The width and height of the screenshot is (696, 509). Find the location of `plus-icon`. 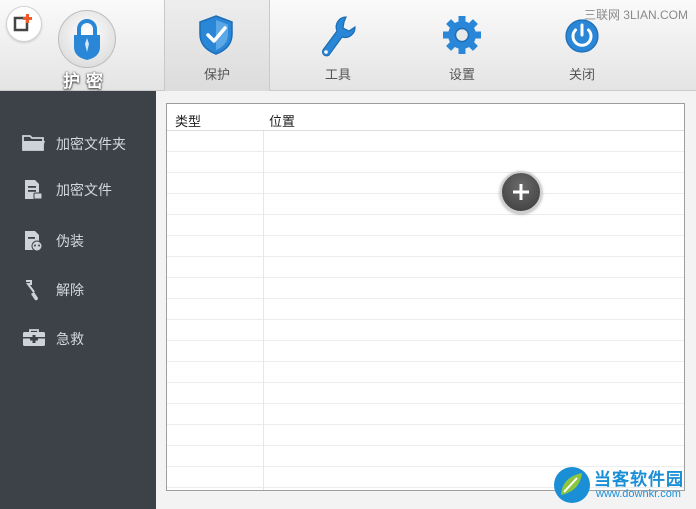

plus-icon is located at coordinates (521, 192).